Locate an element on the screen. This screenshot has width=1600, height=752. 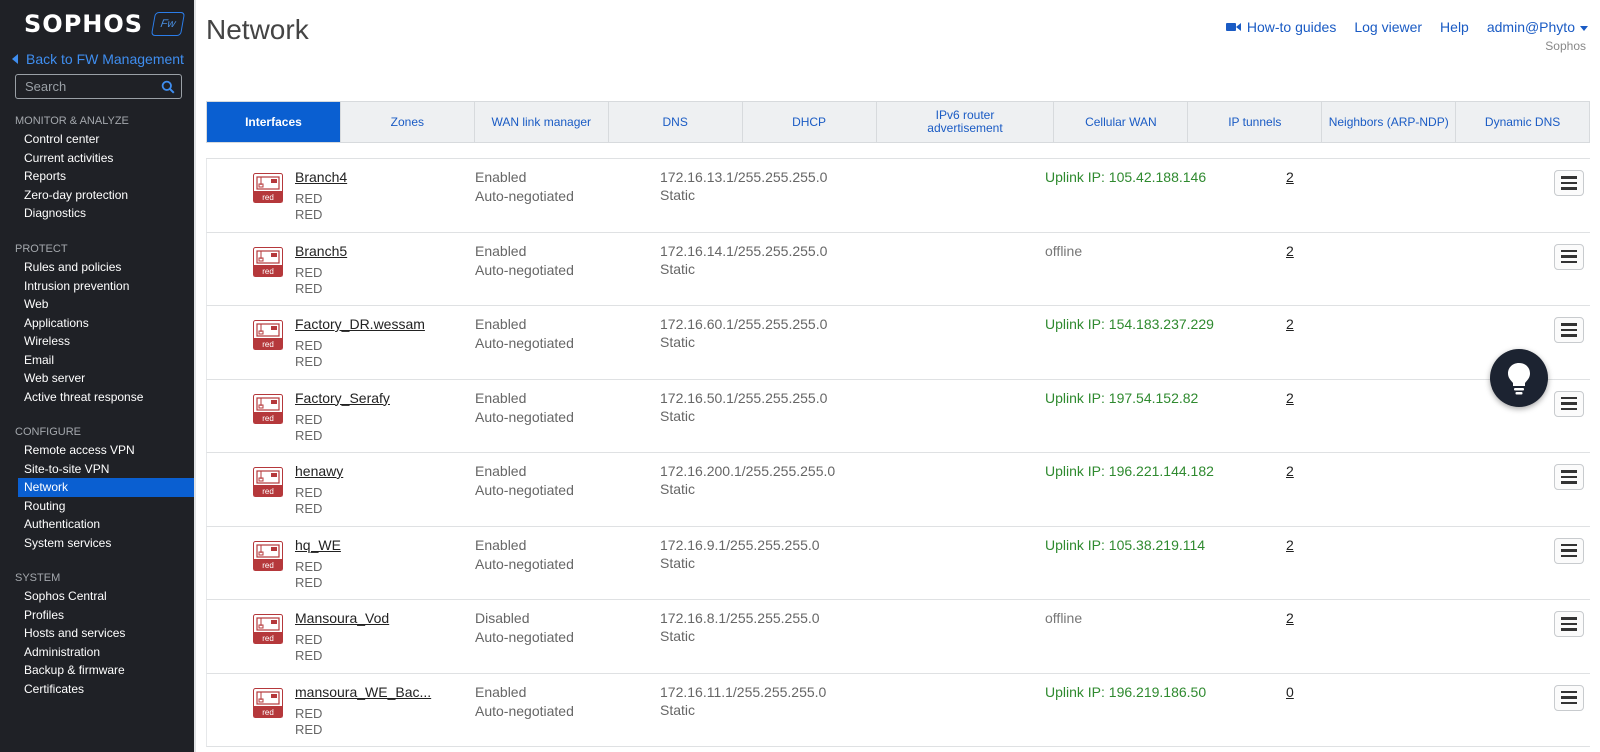
interface-count-link: 0 is located at coordinates (1290, 692).